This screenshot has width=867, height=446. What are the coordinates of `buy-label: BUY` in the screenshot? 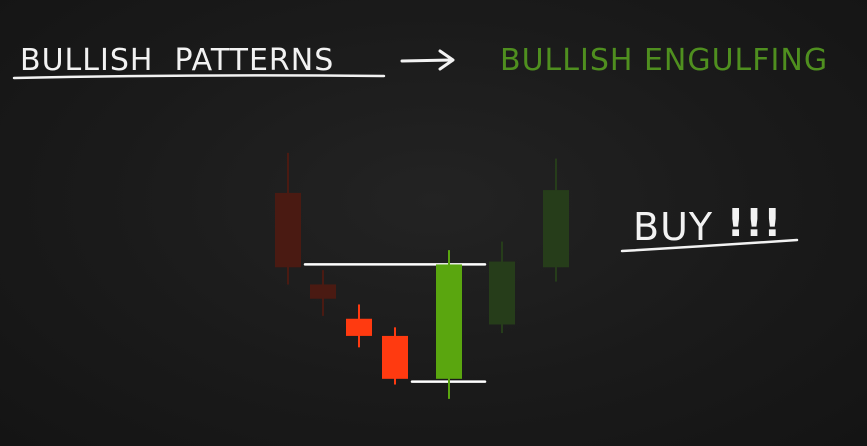 It's located at (673, 227).